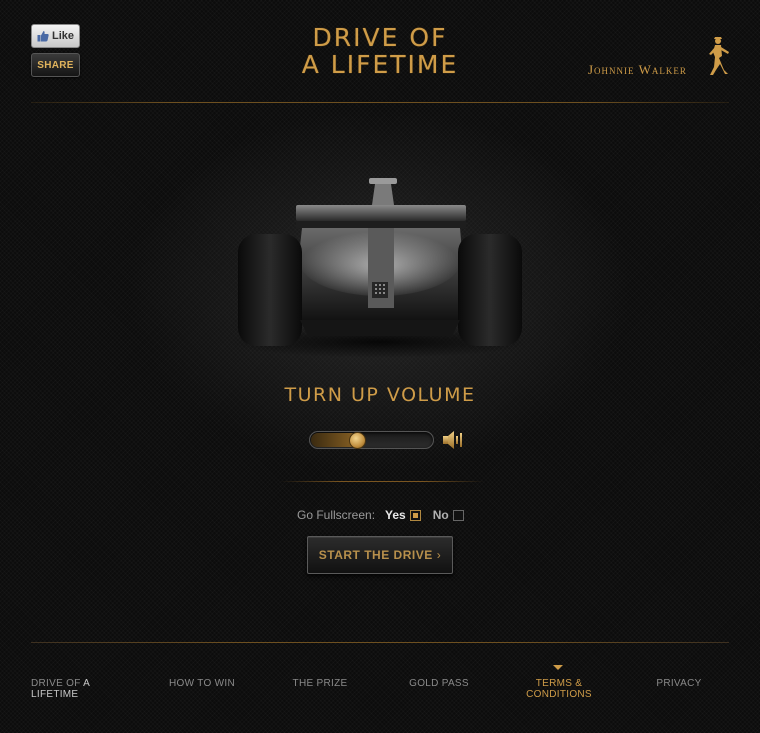 The image size is (760, 733). I want to click on start-the-drive-button: START THE DRIVE ›, so click(380, 555).